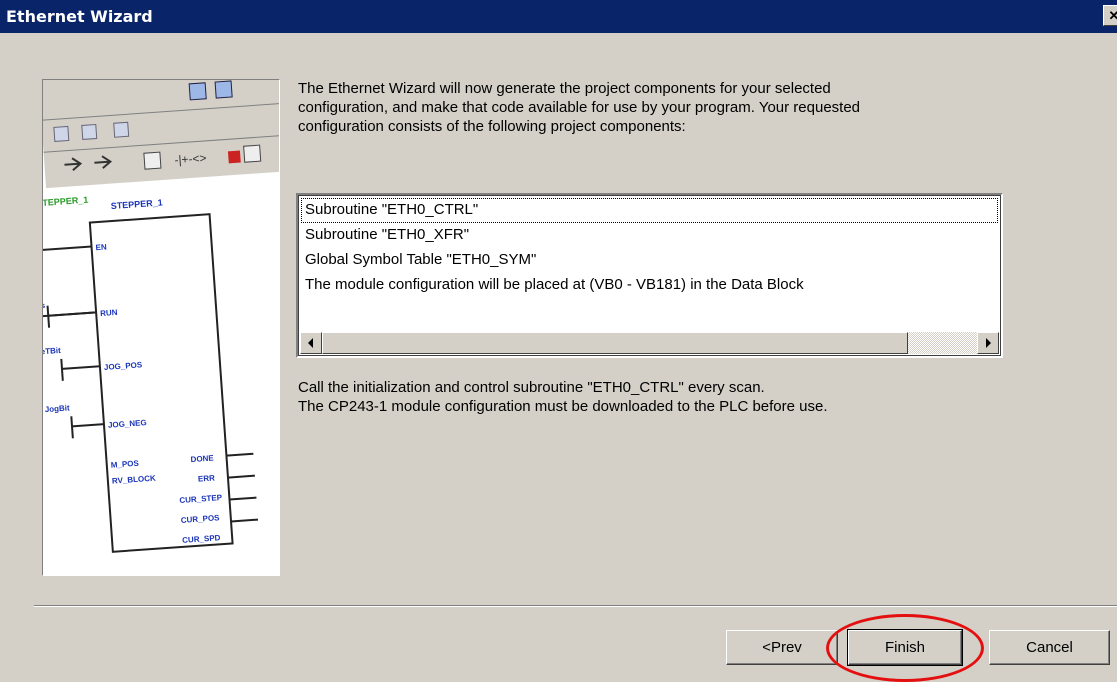 The width and height of the screenshot is (1117, 682). I want to click on close-button: ✕, so click(1110, 15).